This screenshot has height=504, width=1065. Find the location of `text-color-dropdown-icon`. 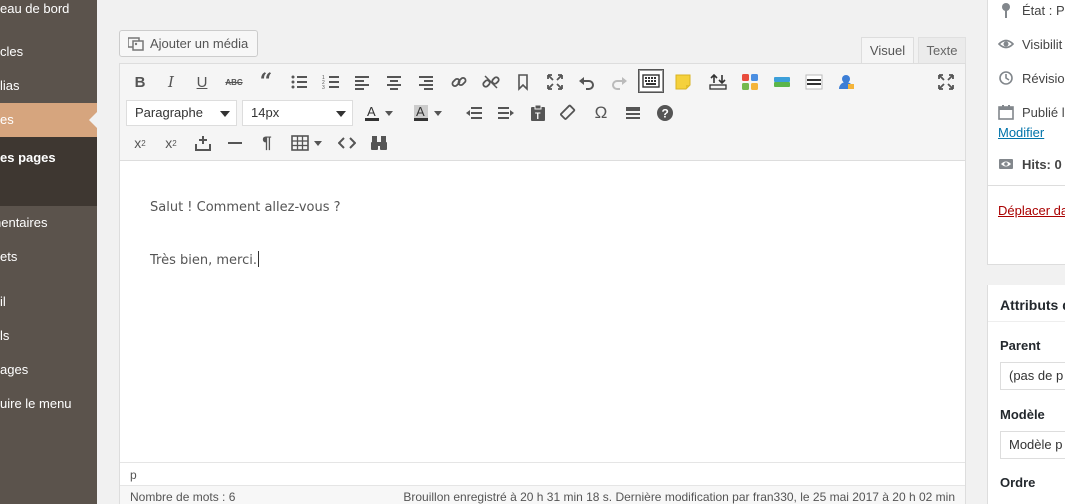

text-color-dropdown-icon is located at coordinates (389, 113).